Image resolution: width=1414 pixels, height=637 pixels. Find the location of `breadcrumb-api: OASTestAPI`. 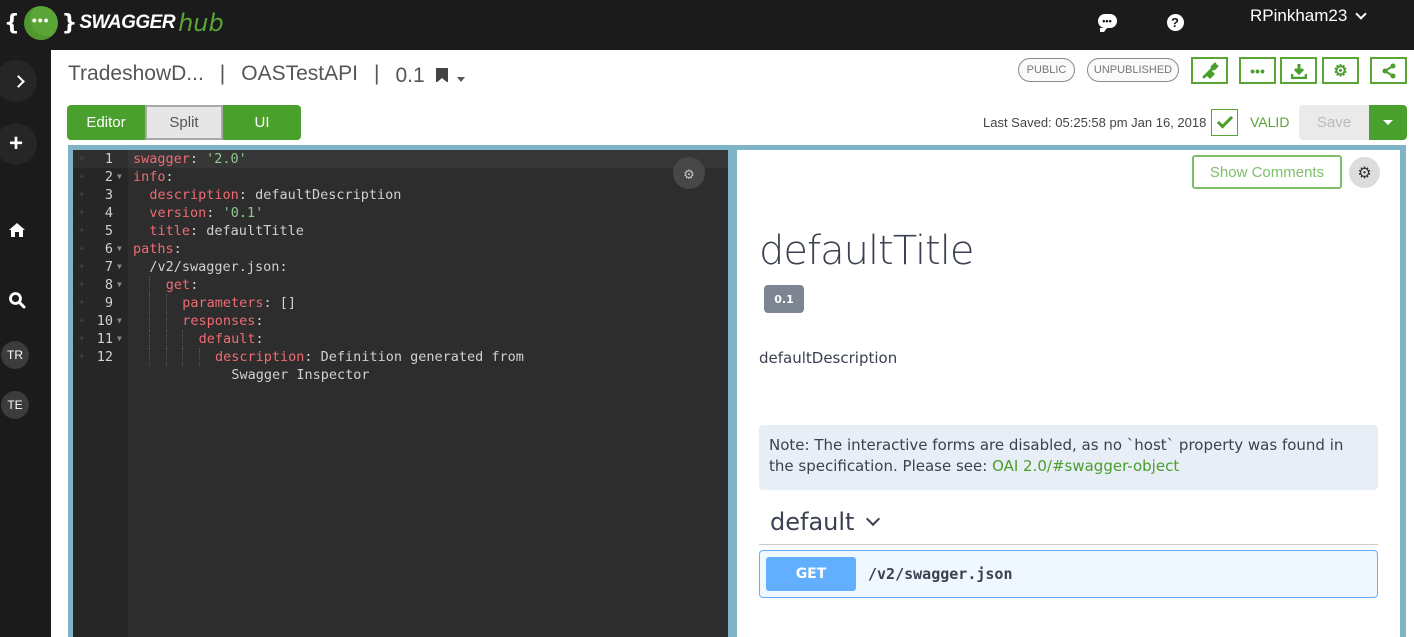

breadcrumb-api: OASTestAPI is located at coordinates (299, 74).